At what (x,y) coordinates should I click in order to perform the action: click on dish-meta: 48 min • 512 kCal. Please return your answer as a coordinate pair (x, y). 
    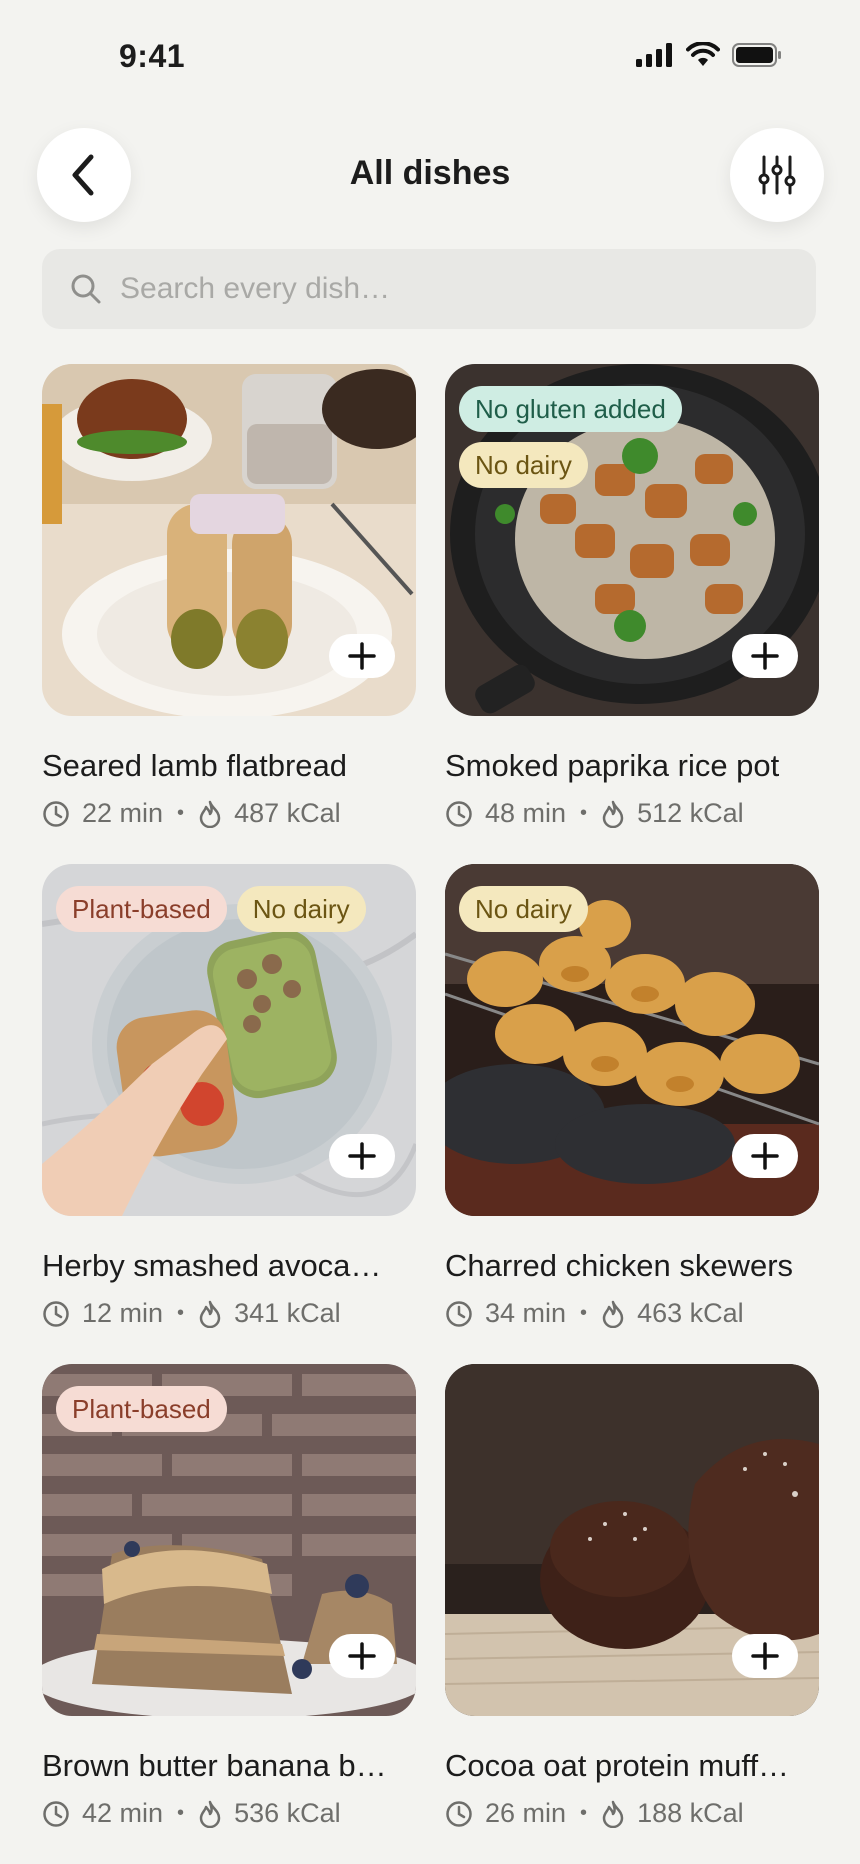
    Looking at the image, I should click on (632, 813).